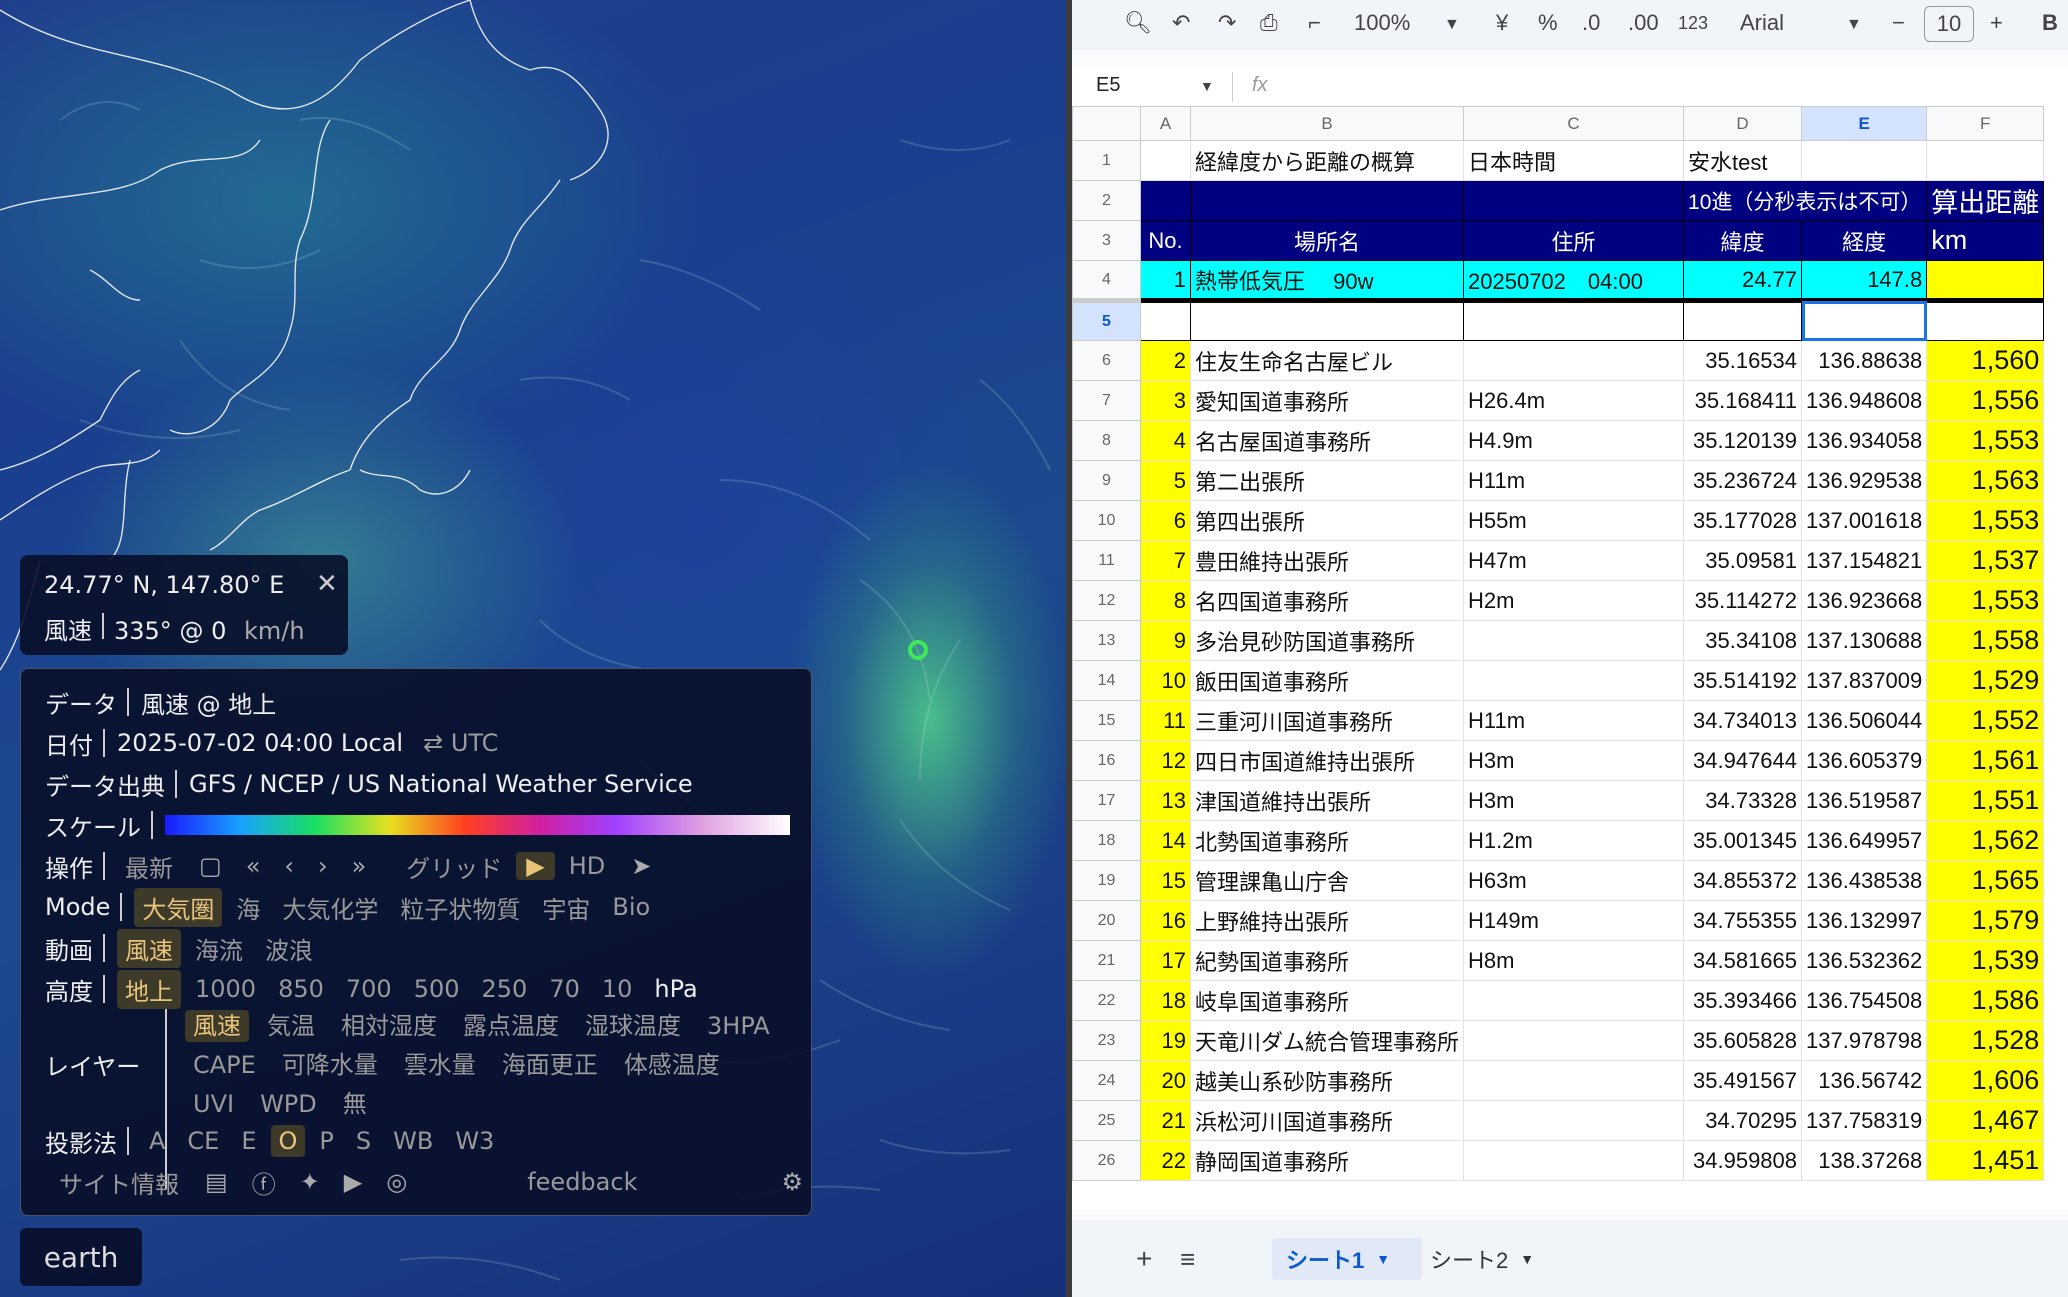 The height and width of the screenshot is (1297, 2068). What do you see at coordinates (1985, 1040) in the screenshot?
I see `cell: 1,528` at bounding box center [1985, 1040].